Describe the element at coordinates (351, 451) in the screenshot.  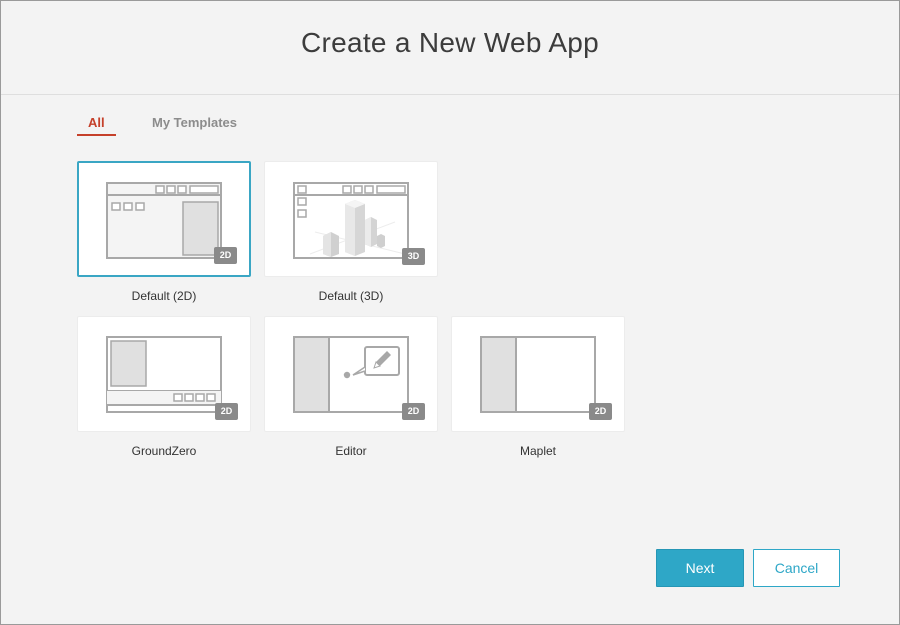
I see `template-label-editor: Editor` at that location.